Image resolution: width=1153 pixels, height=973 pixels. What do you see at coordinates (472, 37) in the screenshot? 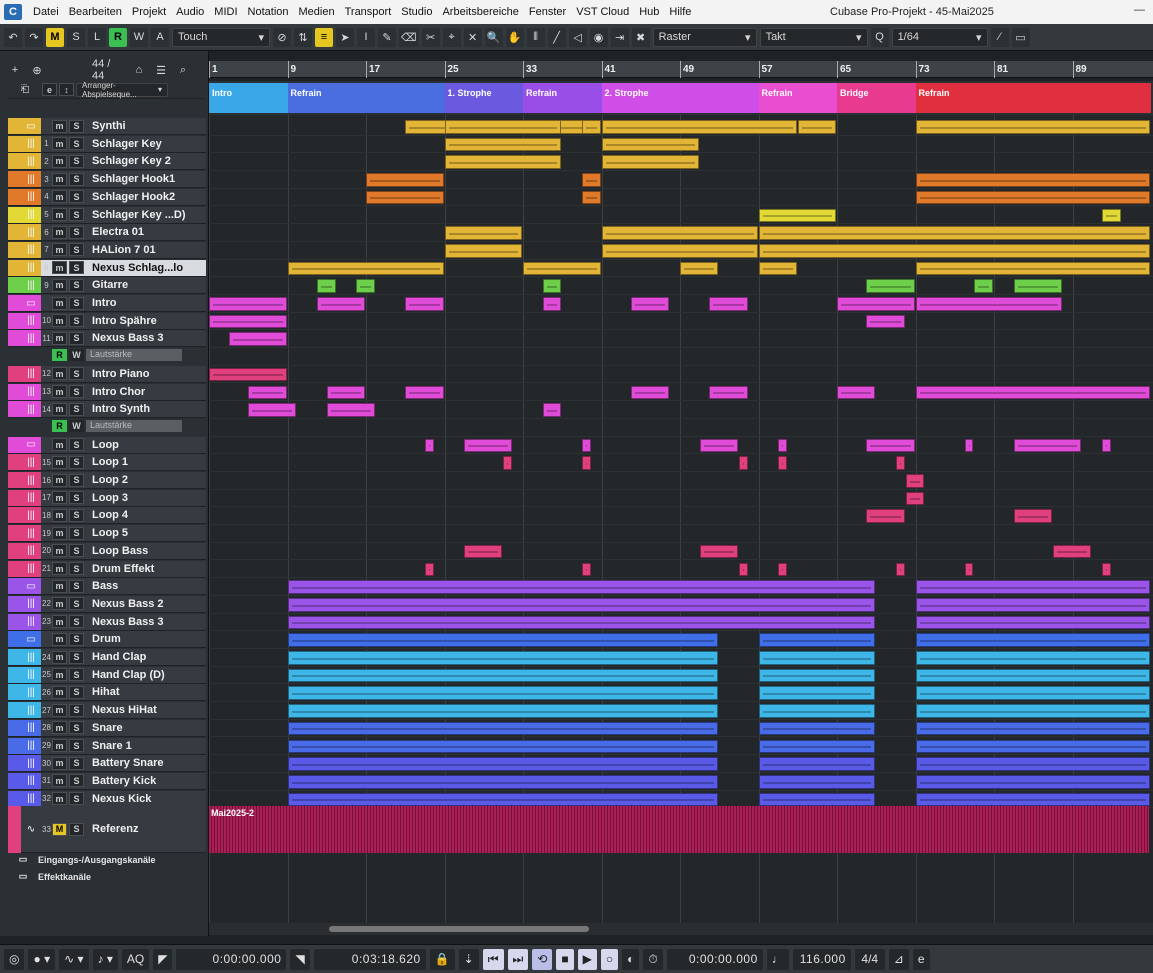
I see `mute-tool-icon: ✕` at bounding box center [472, 37].